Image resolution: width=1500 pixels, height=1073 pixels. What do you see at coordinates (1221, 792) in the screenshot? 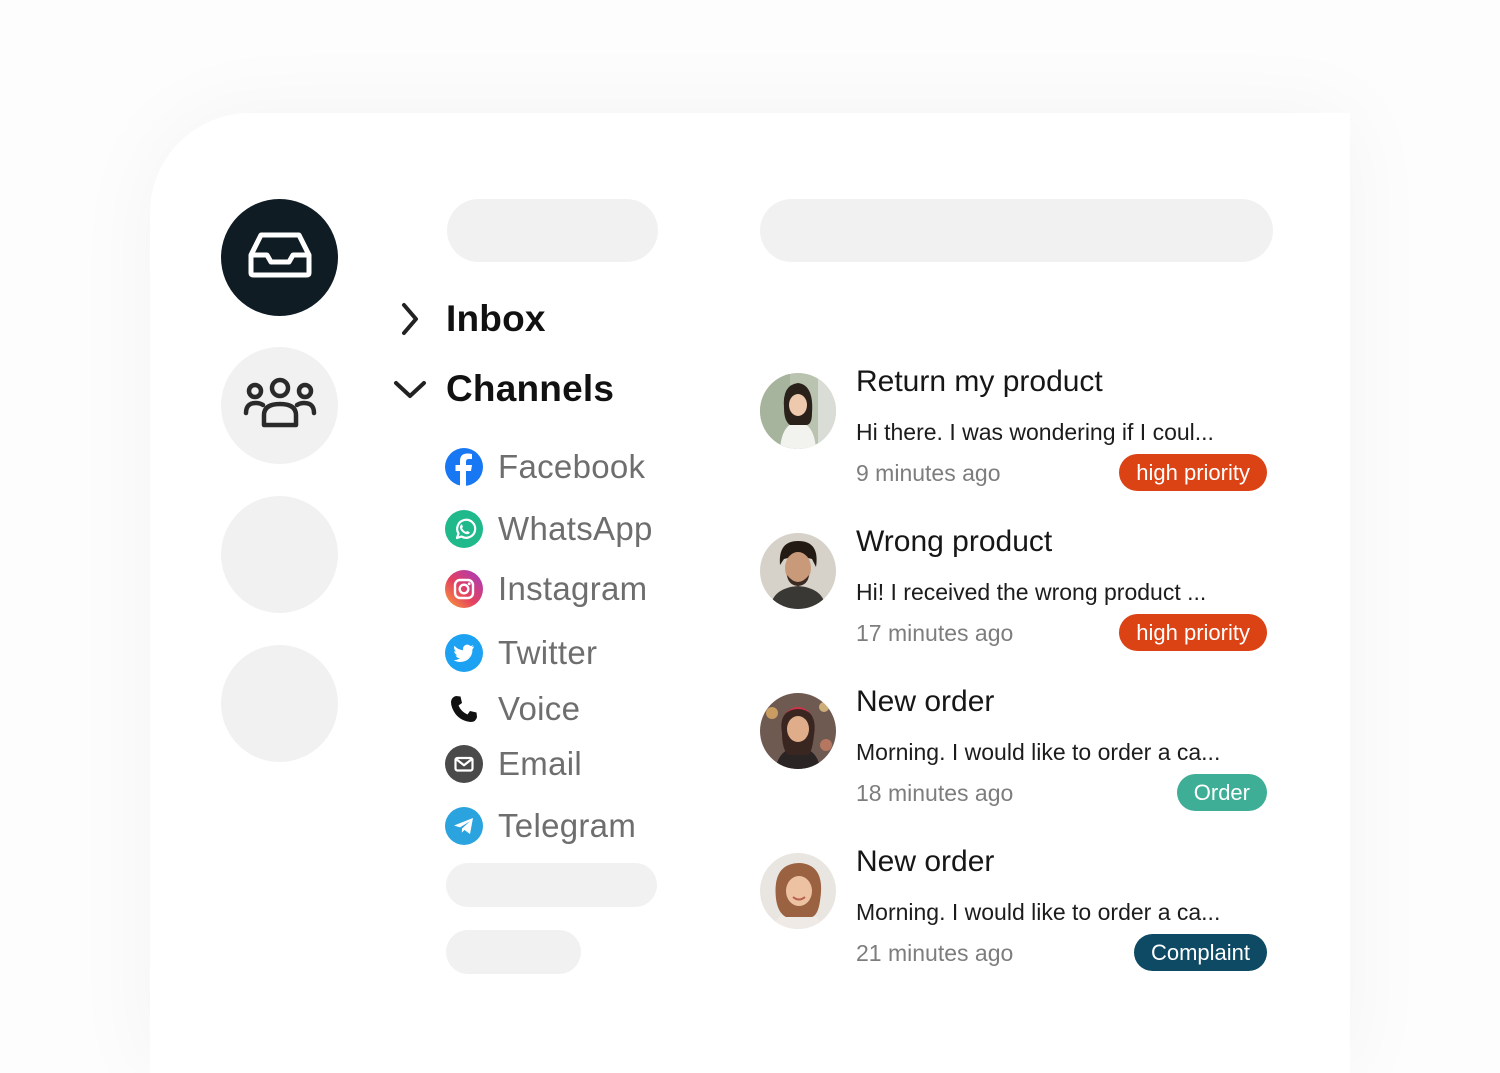
I see `category-badge: Order` at bounding box center [1221, 792].